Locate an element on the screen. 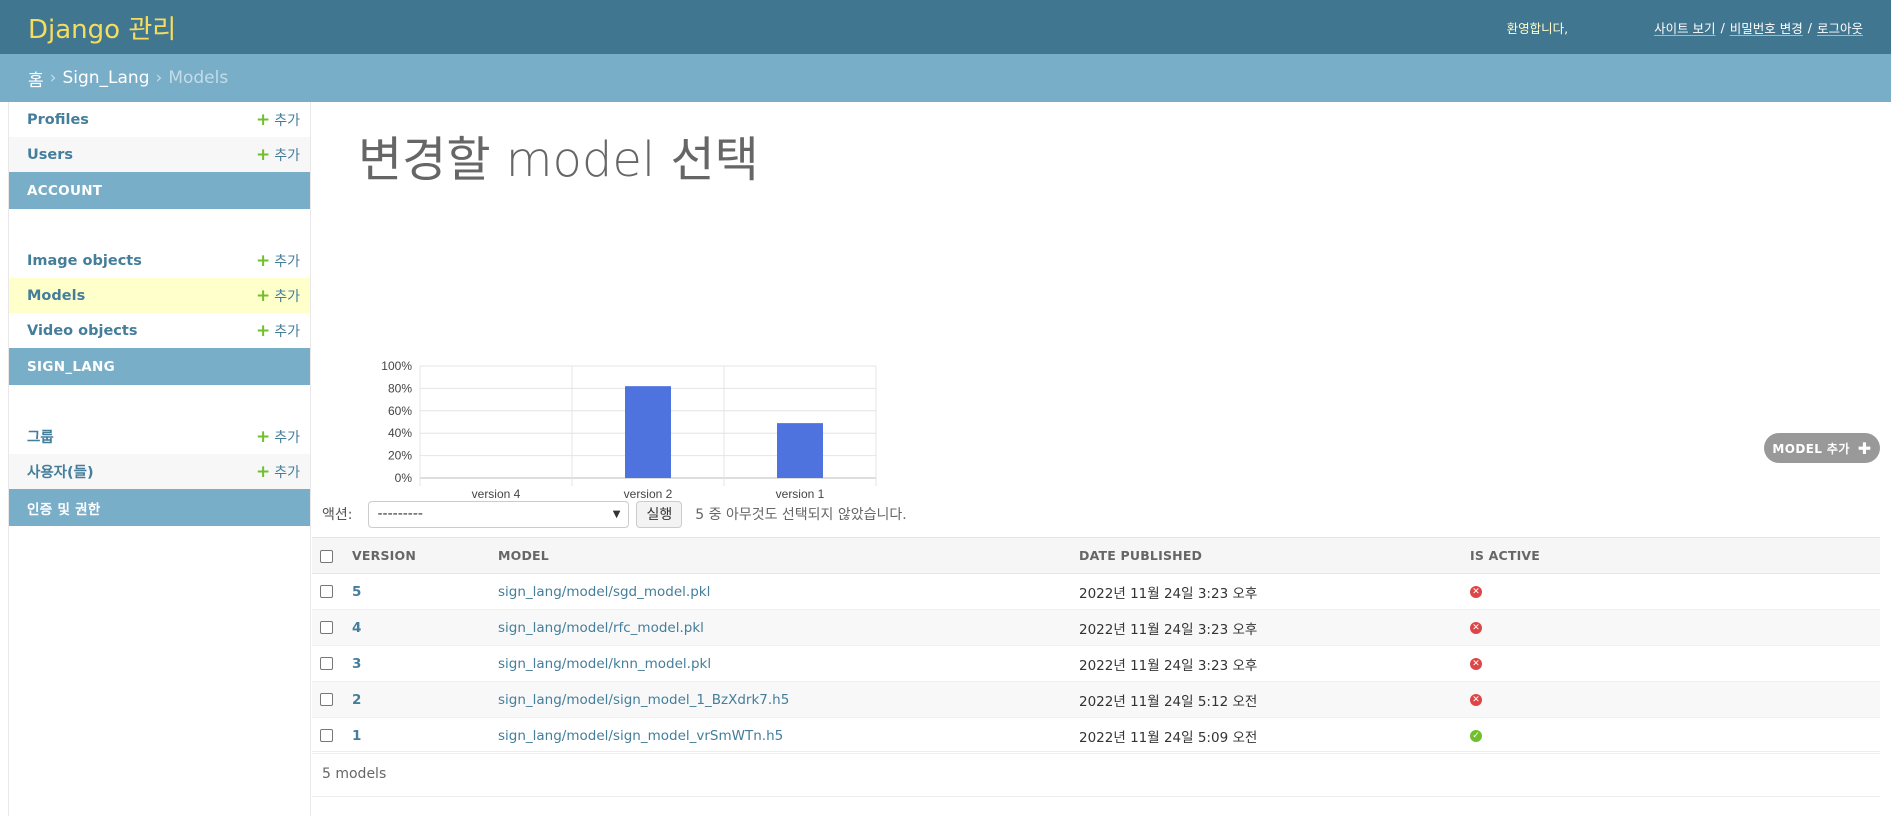 This screenshot has width=1891, height=816. sidebar-model-link: Profiles is located at coordinates (58, 120).